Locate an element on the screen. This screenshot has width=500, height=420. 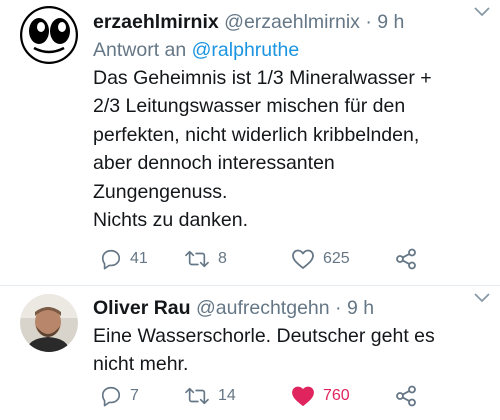
like-button: 760 is located at coordinates (320, 396).